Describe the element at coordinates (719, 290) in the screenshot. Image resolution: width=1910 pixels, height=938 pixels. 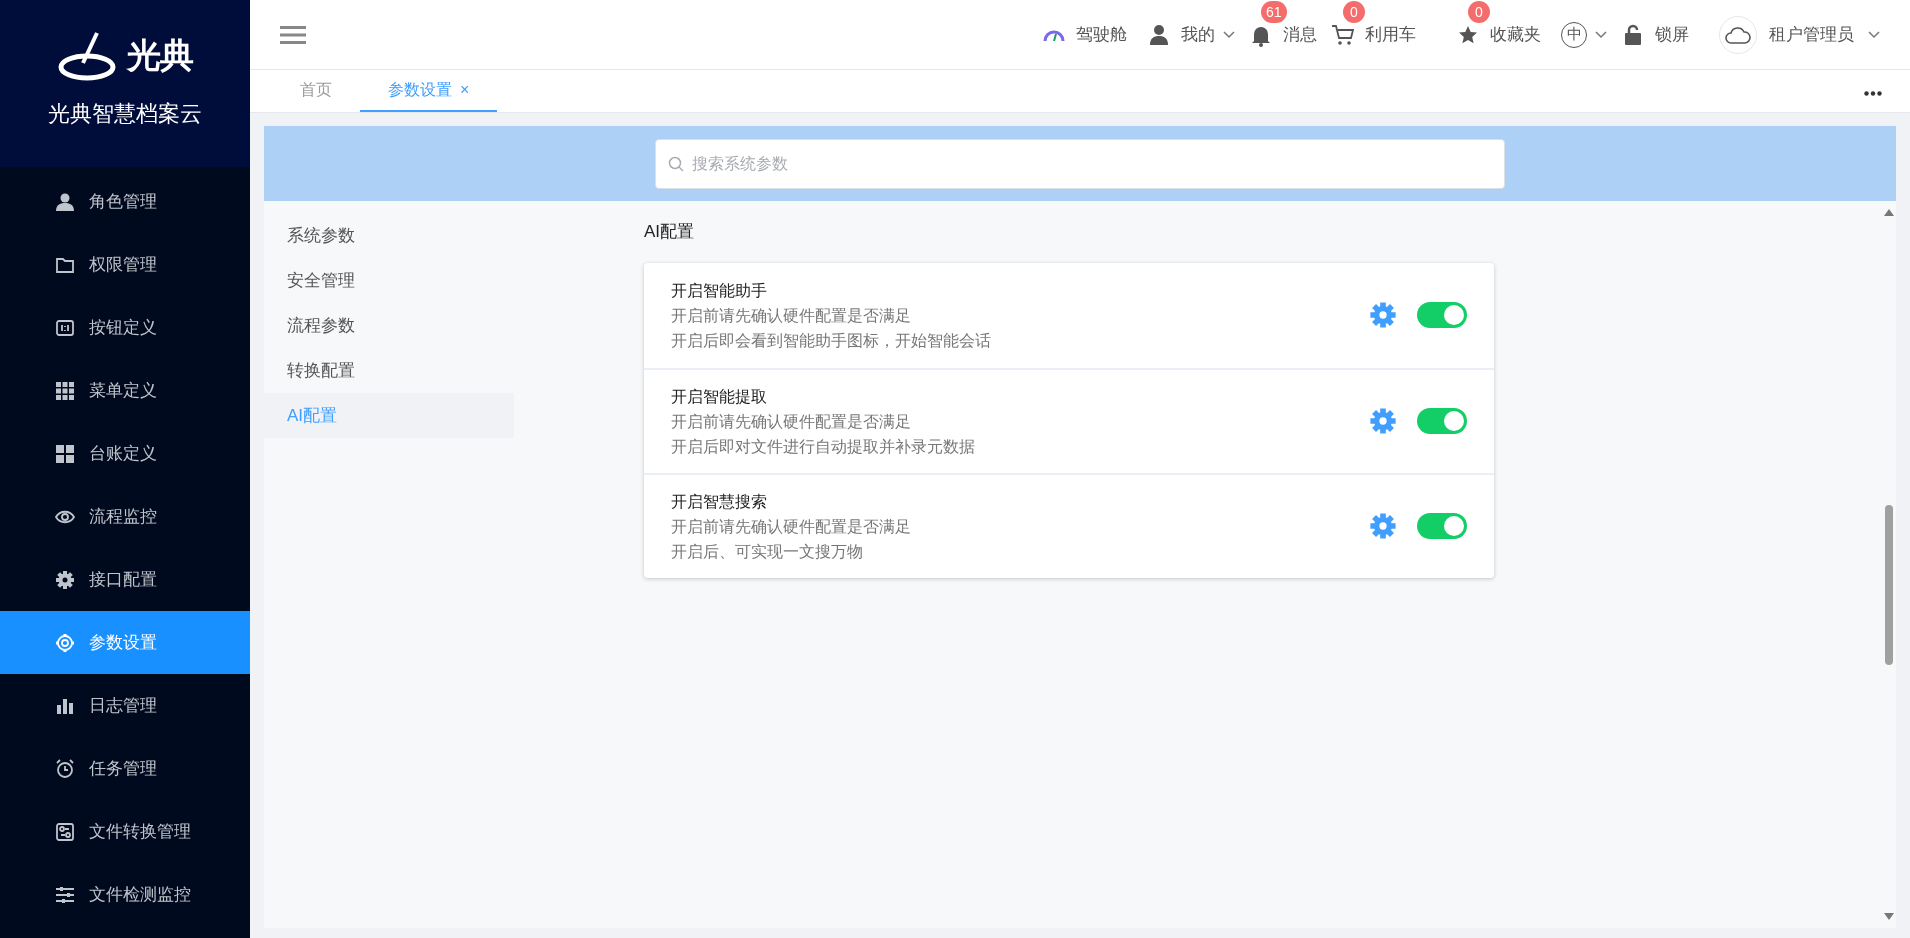
I see `setting-title: 开启智能助手` at that location.